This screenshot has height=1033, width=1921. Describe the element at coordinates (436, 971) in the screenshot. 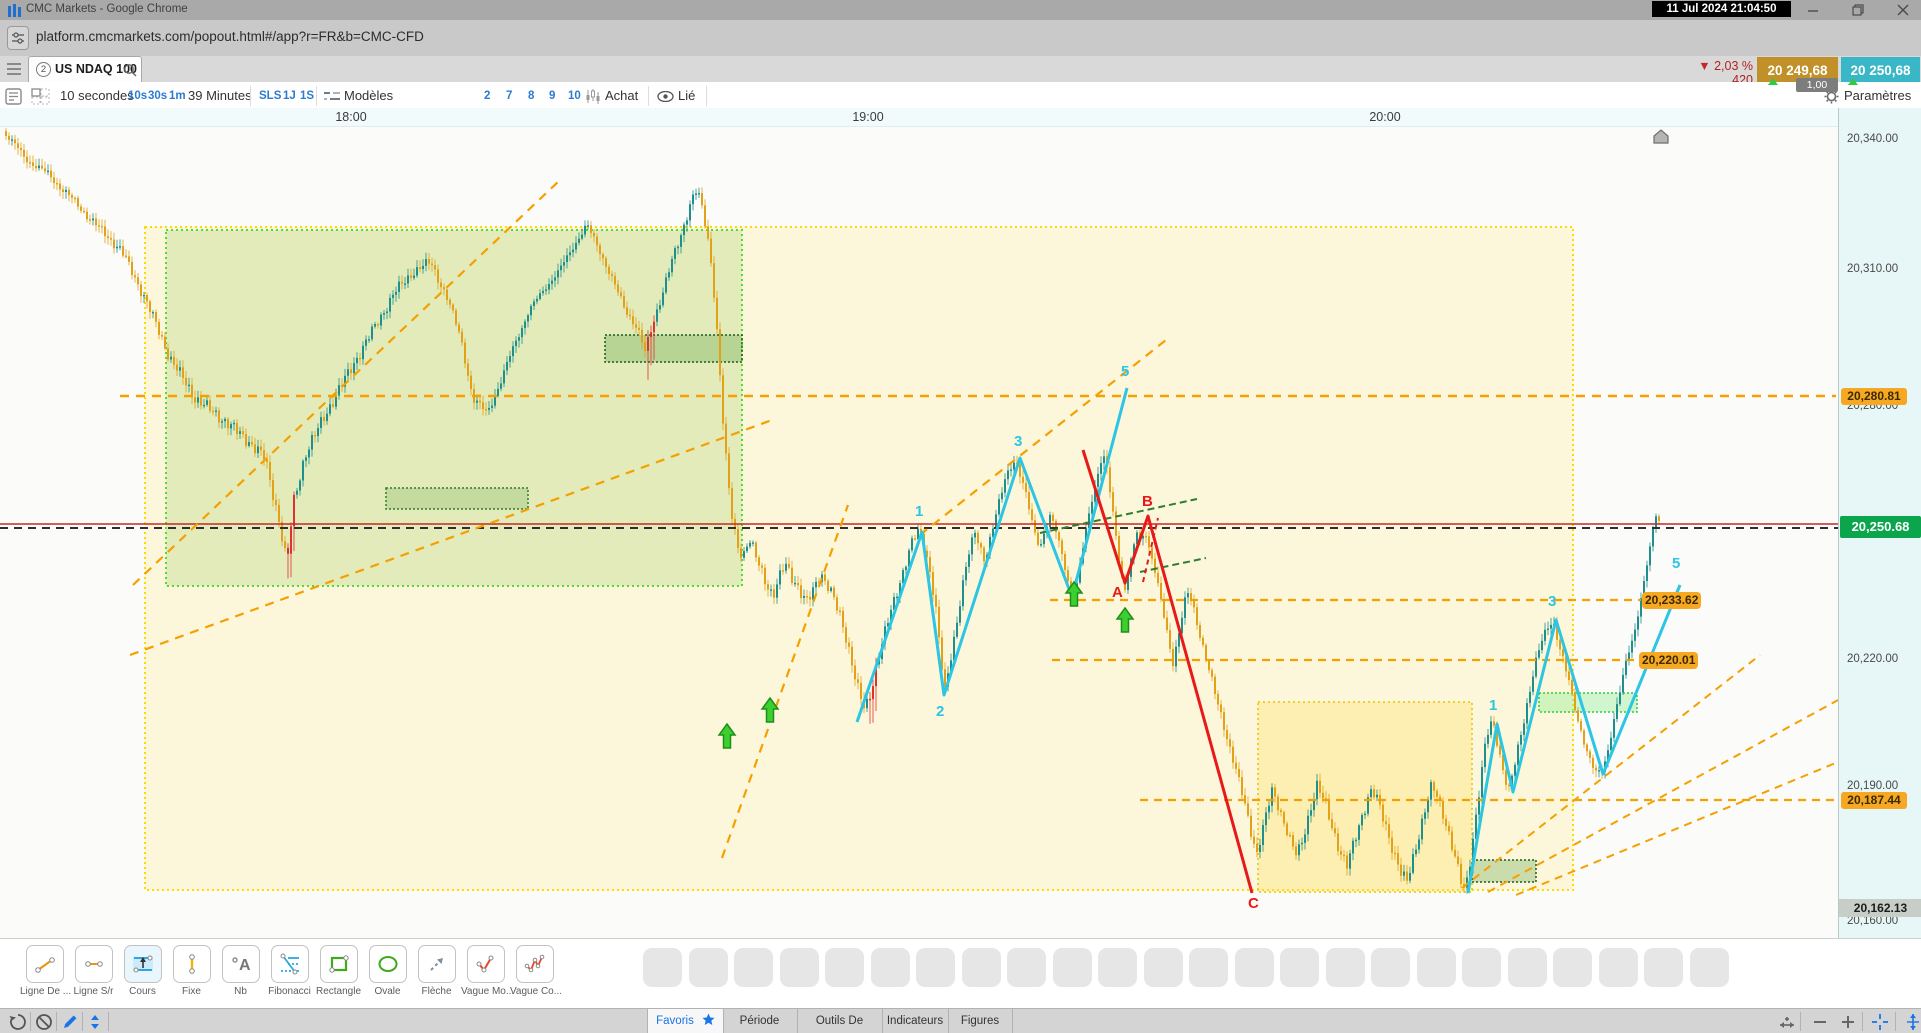

I see `drawing-tool-arrow: Flèche` at that location.